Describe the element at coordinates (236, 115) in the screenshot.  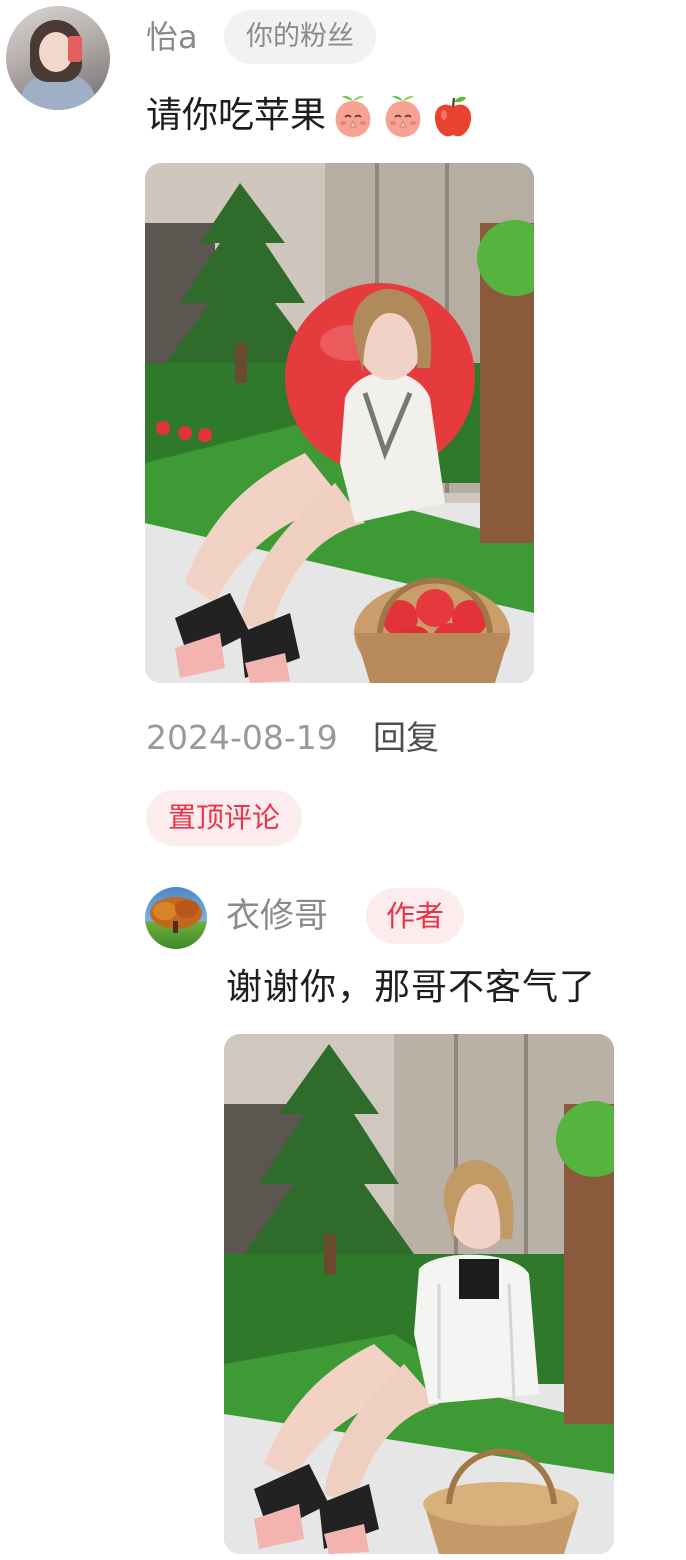
I see `comment-text-content: 请你吃苹果` at that location.